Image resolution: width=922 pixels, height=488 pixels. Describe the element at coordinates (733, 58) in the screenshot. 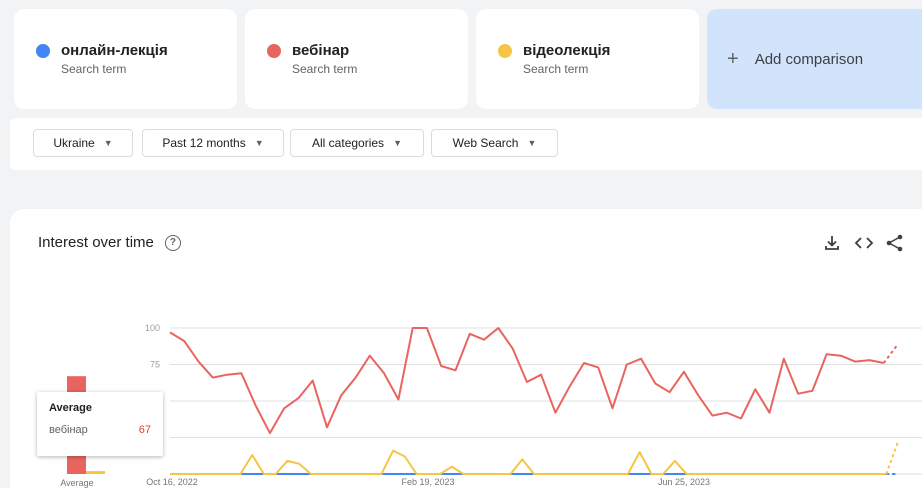

I see `plus-icon: +` at that location.